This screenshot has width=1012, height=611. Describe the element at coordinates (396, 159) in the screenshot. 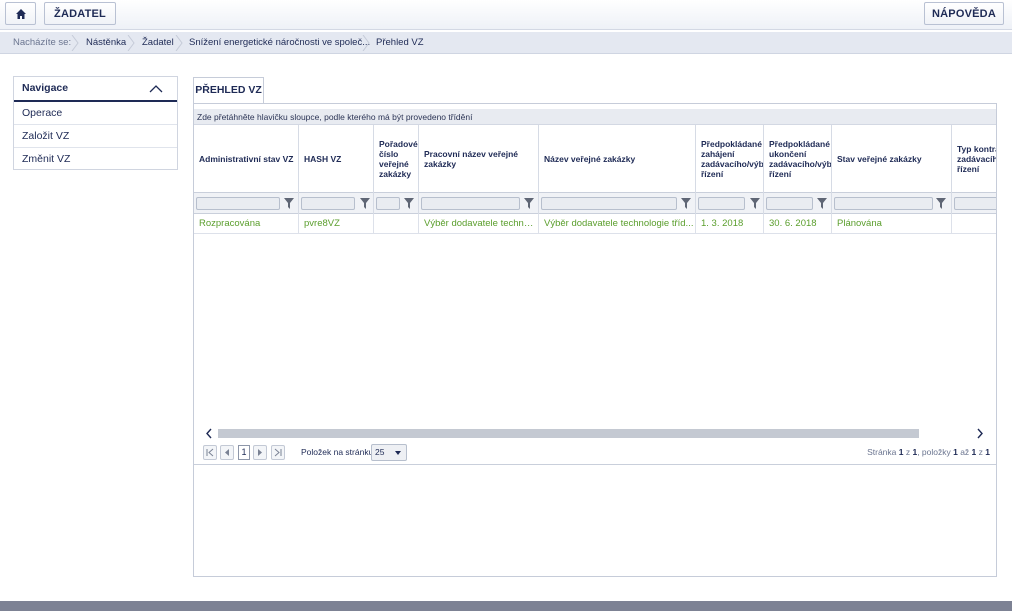

I see `column-header-poradove-cislo: Pořadové číslo veřejné zakázky` at that location.